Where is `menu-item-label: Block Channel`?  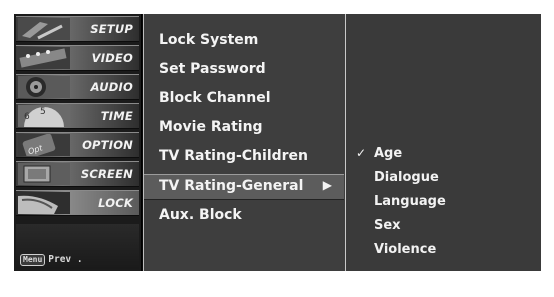 menu-item-label: Block Channel is located at coordinates (215, 98).